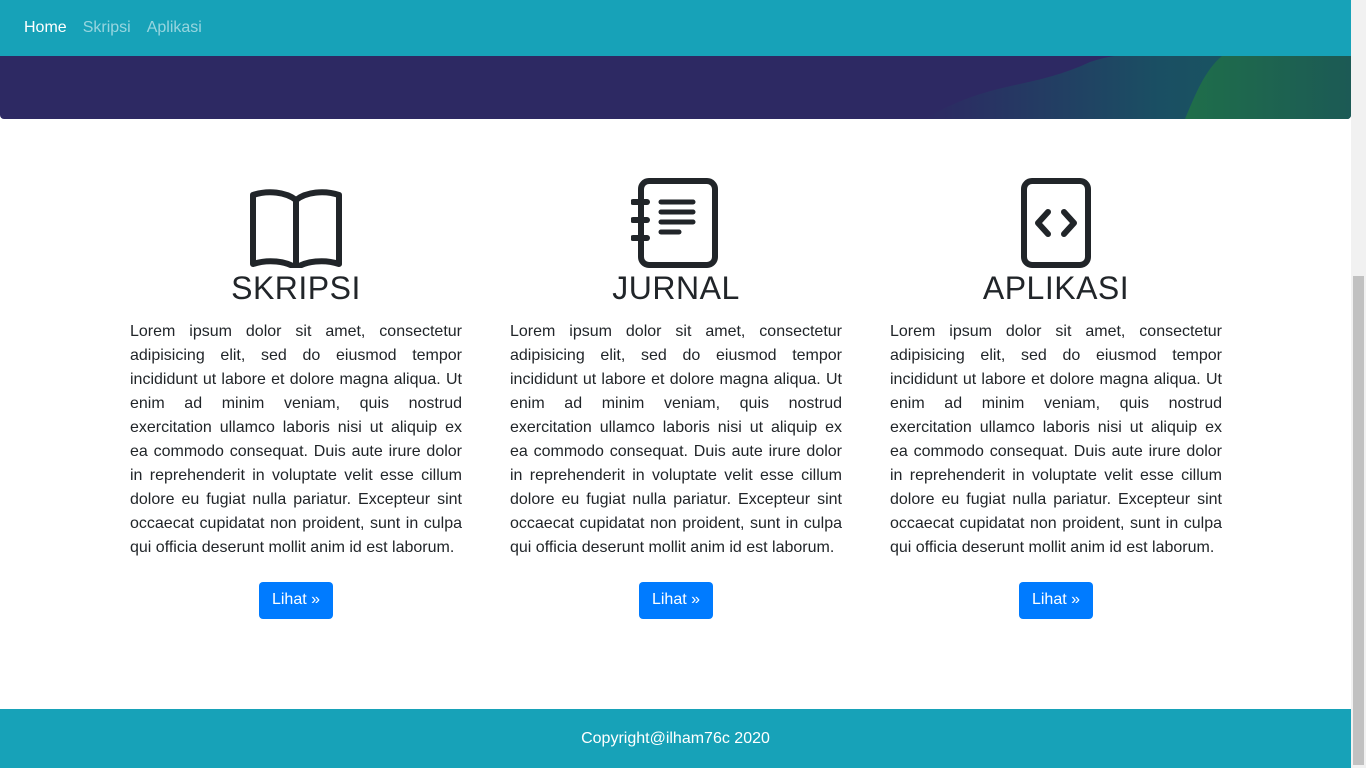 This screenshot has height=768, width=1366. I want to click on vertical-scrollbar, so click(1358, 384).